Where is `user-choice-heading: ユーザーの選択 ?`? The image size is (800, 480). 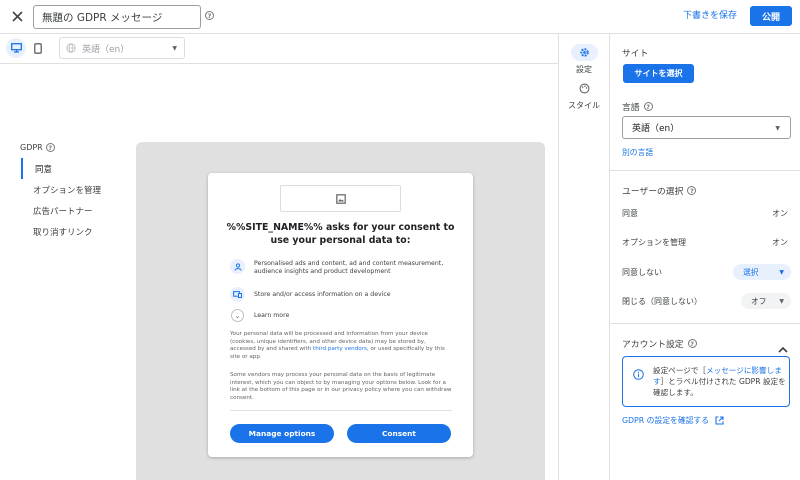 user-choice-heading: ユーザーの選択 ? is located at coordinates (659, 190).